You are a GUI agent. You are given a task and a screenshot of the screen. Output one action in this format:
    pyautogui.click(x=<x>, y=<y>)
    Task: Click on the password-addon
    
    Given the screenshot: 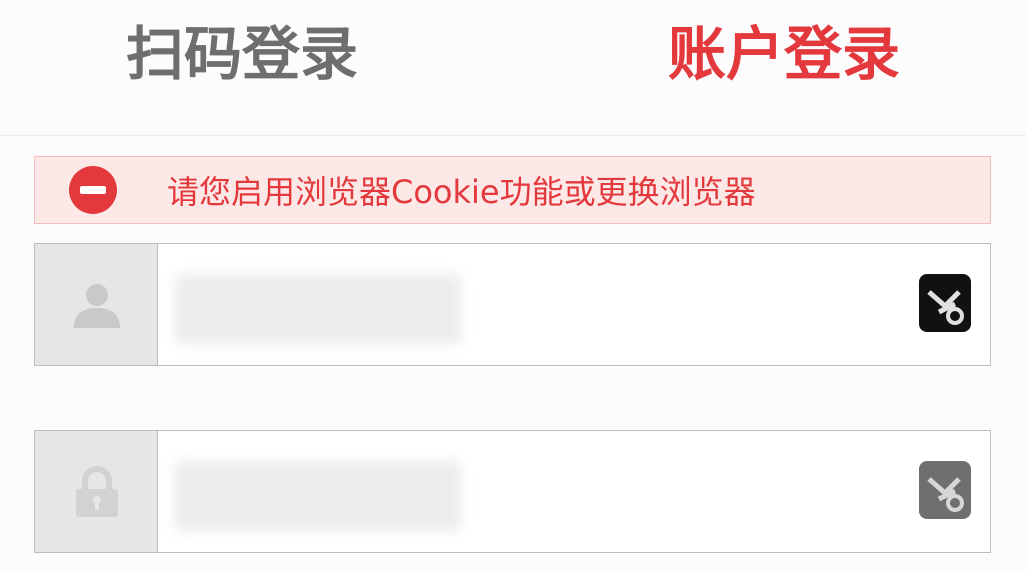 What is the action you would take?
    pyautogui.click(x=96, y=491)
    